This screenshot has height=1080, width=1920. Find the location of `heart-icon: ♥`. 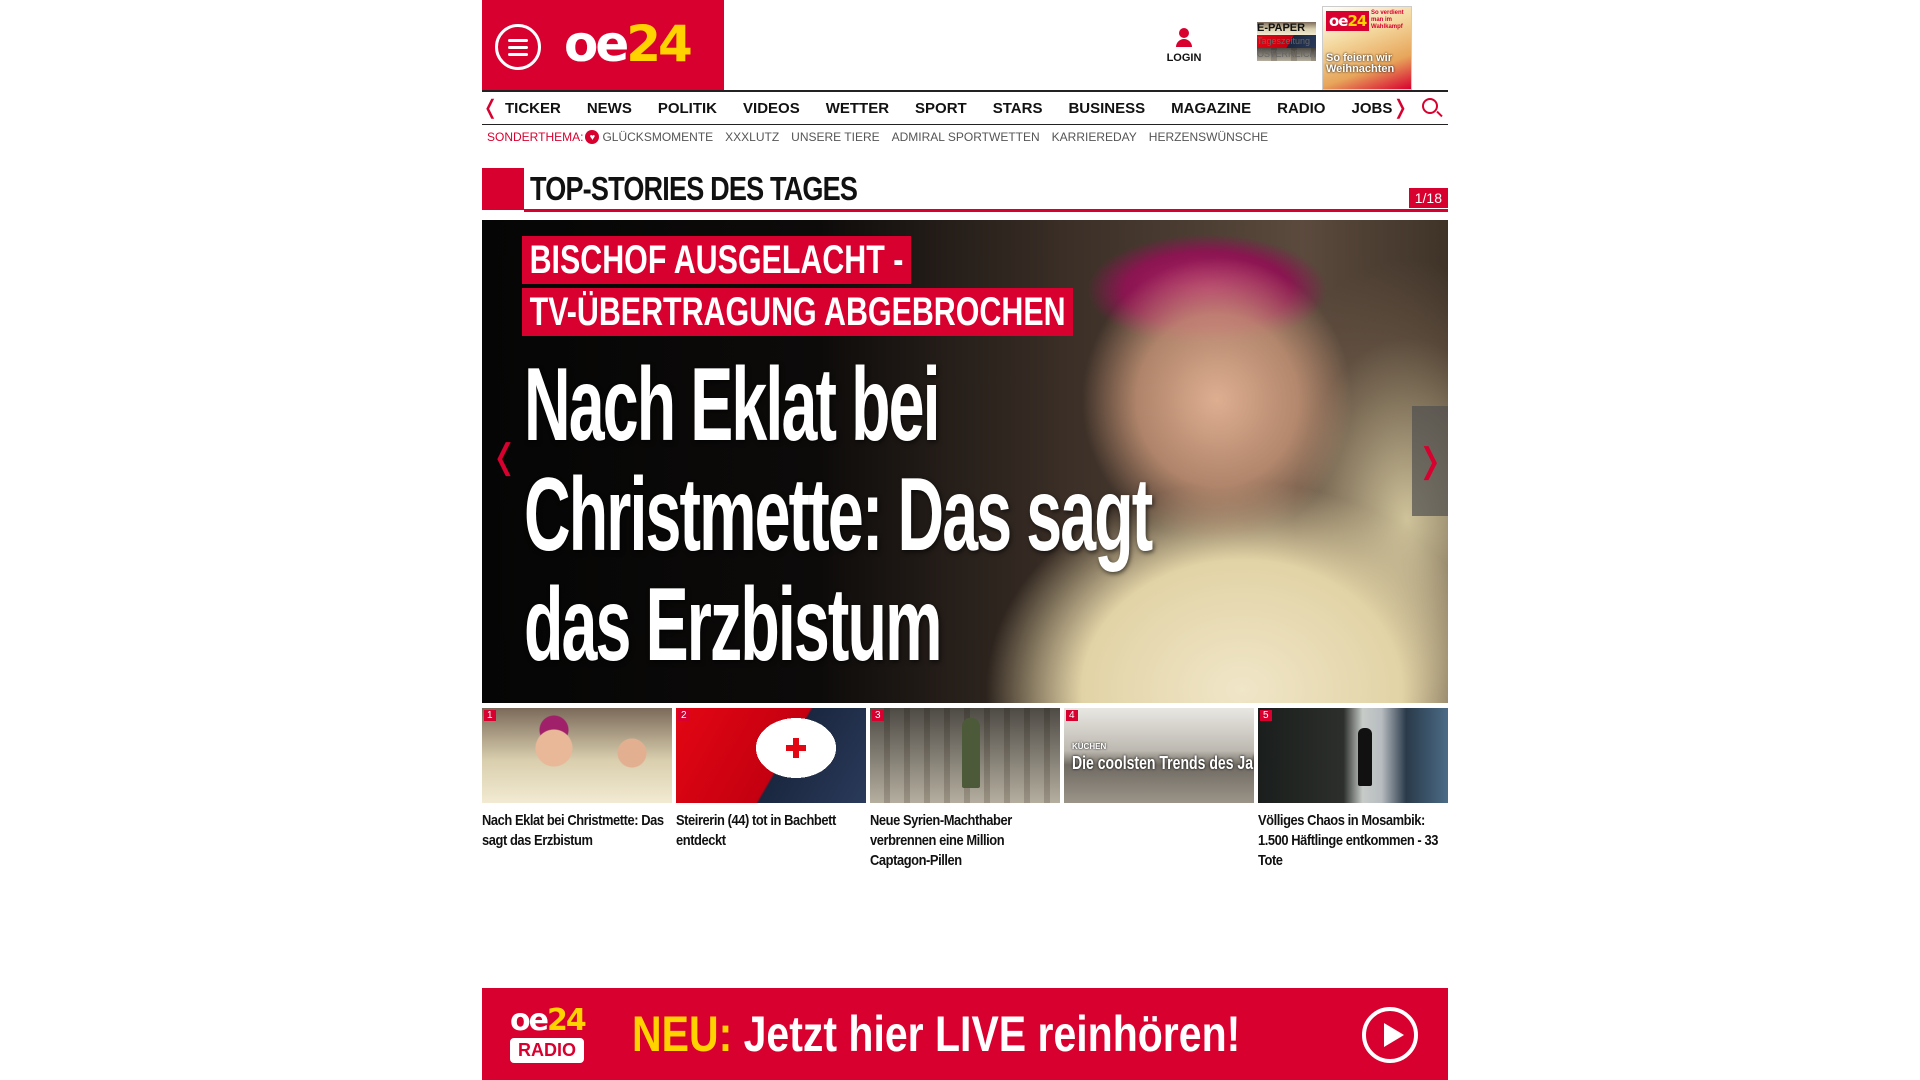

heart-icon: ♥ is located at coordinates (592, 137).